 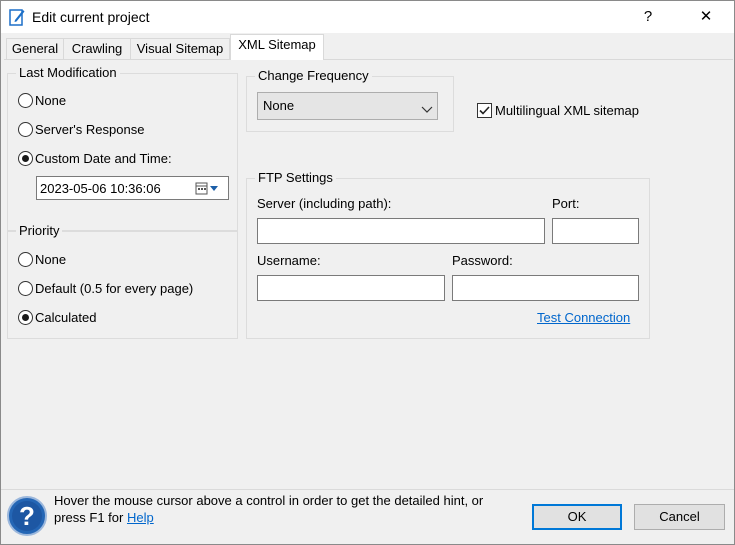 I want to click on username-label: Username:, so click(x=289, y=260).